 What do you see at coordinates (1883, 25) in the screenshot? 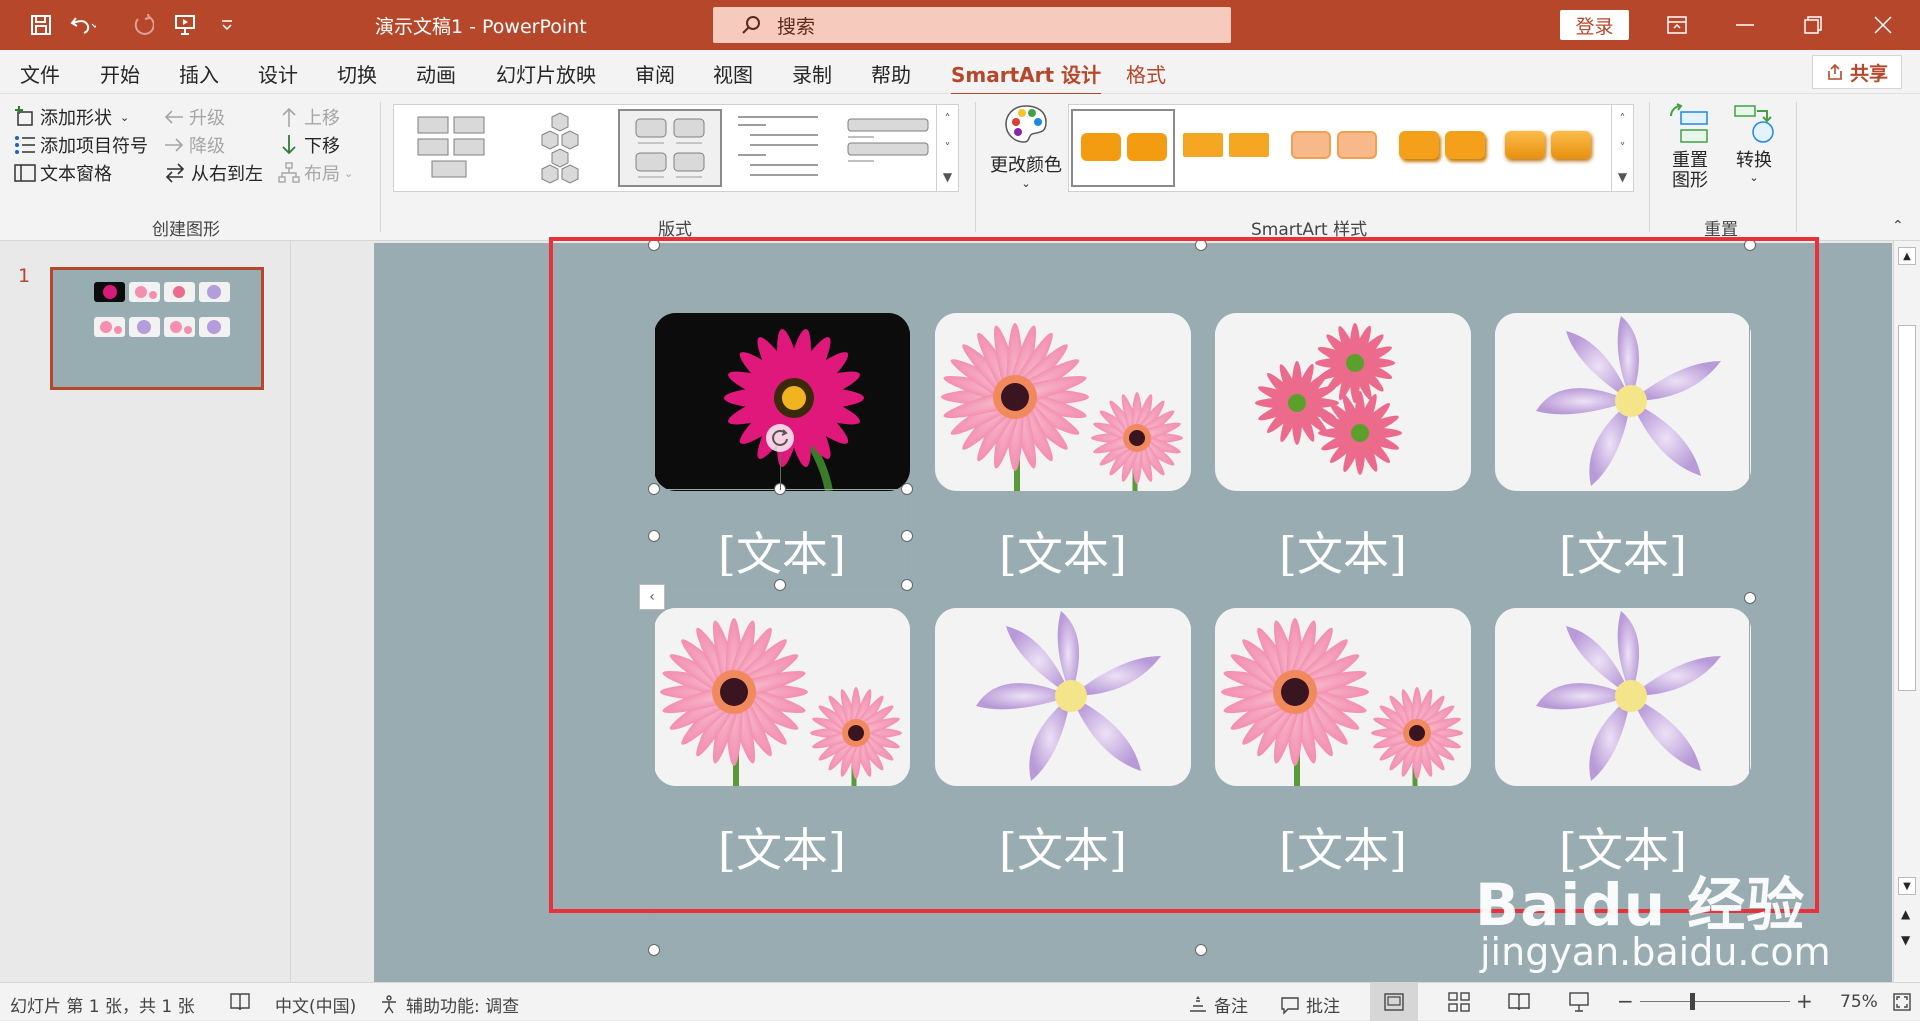
I see `close-icon` at bounding box center [1883, 25].